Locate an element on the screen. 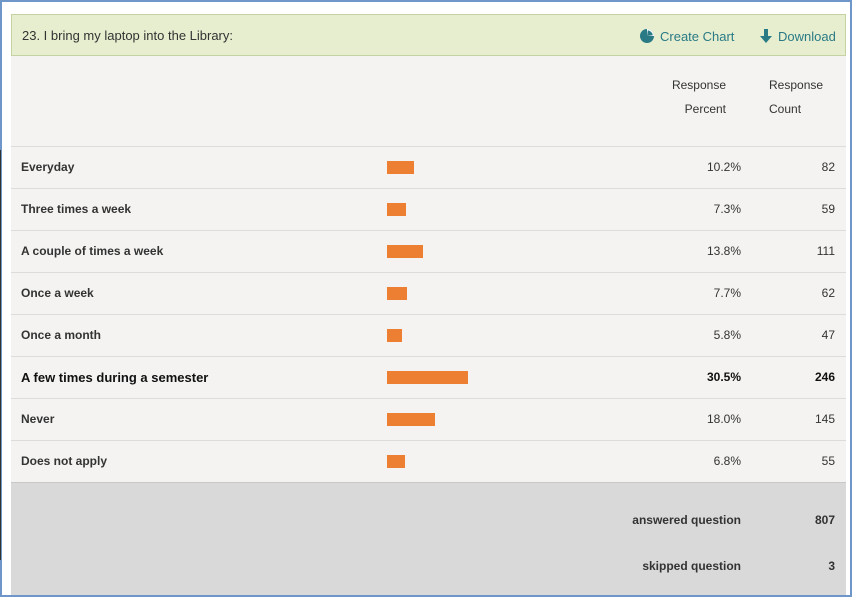 The image size is (852, 597). question-title: 23. I bring my laptop into the Library: is located at coordinates (128, 35).